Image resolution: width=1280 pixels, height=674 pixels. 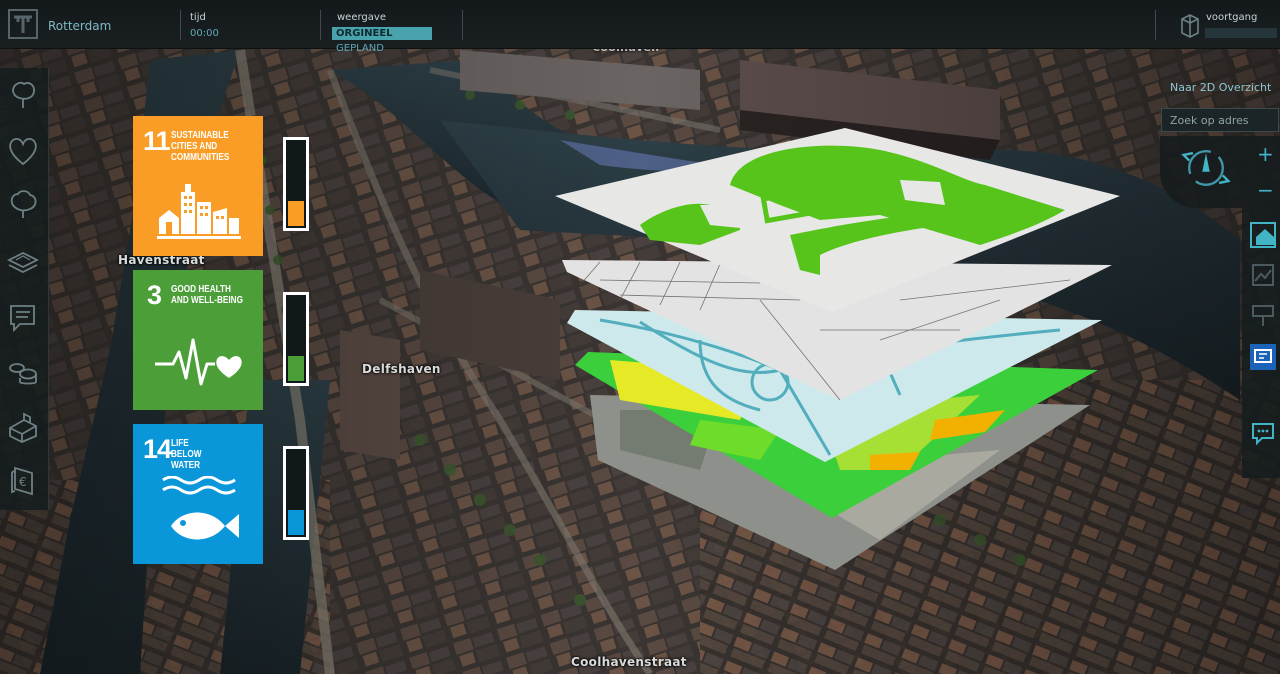 What do you see at coordinates (382, 48) in the screenshot?
I see `view-option-planned: GEPLAND` at bounding box center [382, 48].